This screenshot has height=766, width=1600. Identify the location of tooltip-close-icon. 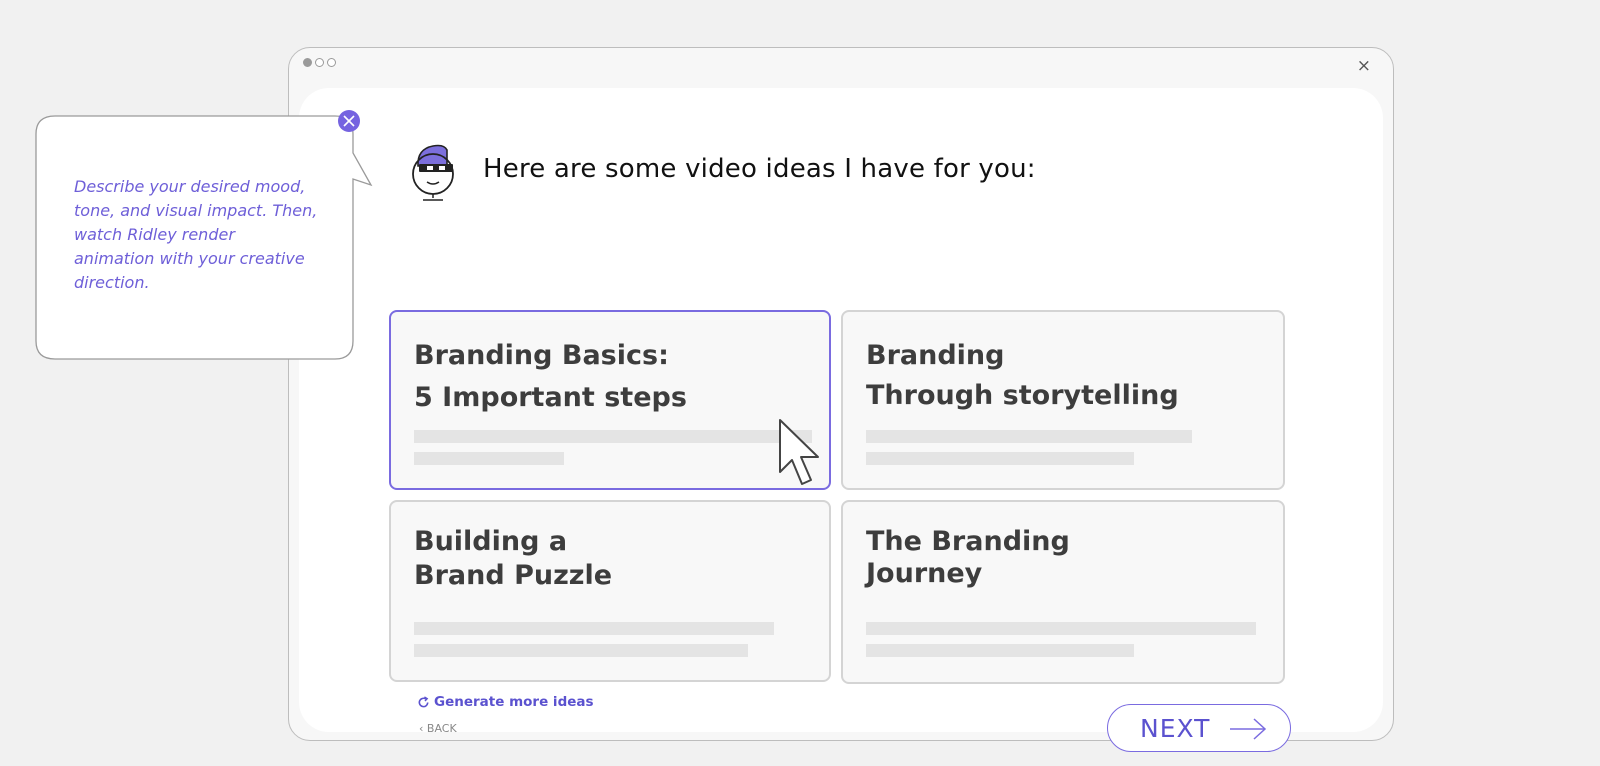
(349, 121).